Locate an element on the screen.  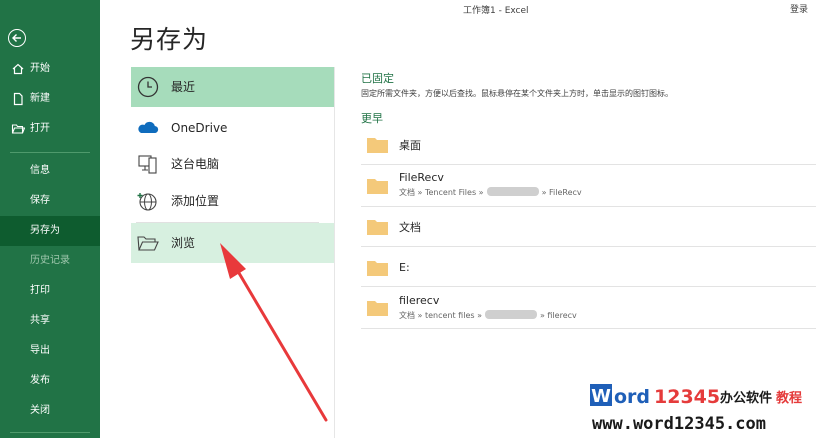
folder-name: FileRecv is located at coordinates (421, 177).